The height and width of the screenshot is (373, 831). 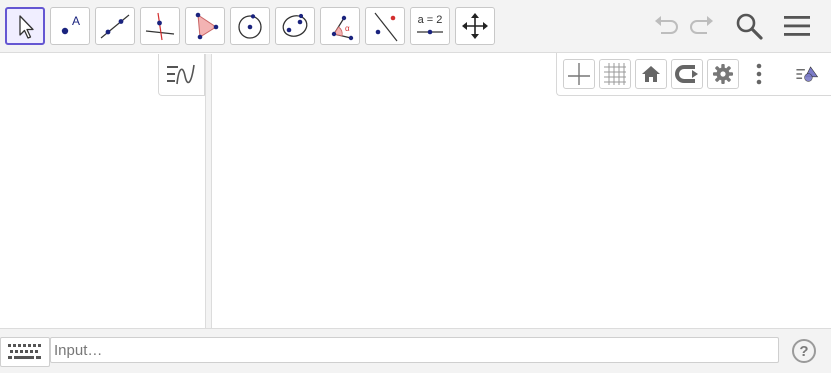 I want to click on standard-view-button, so click(x=651, y=74).